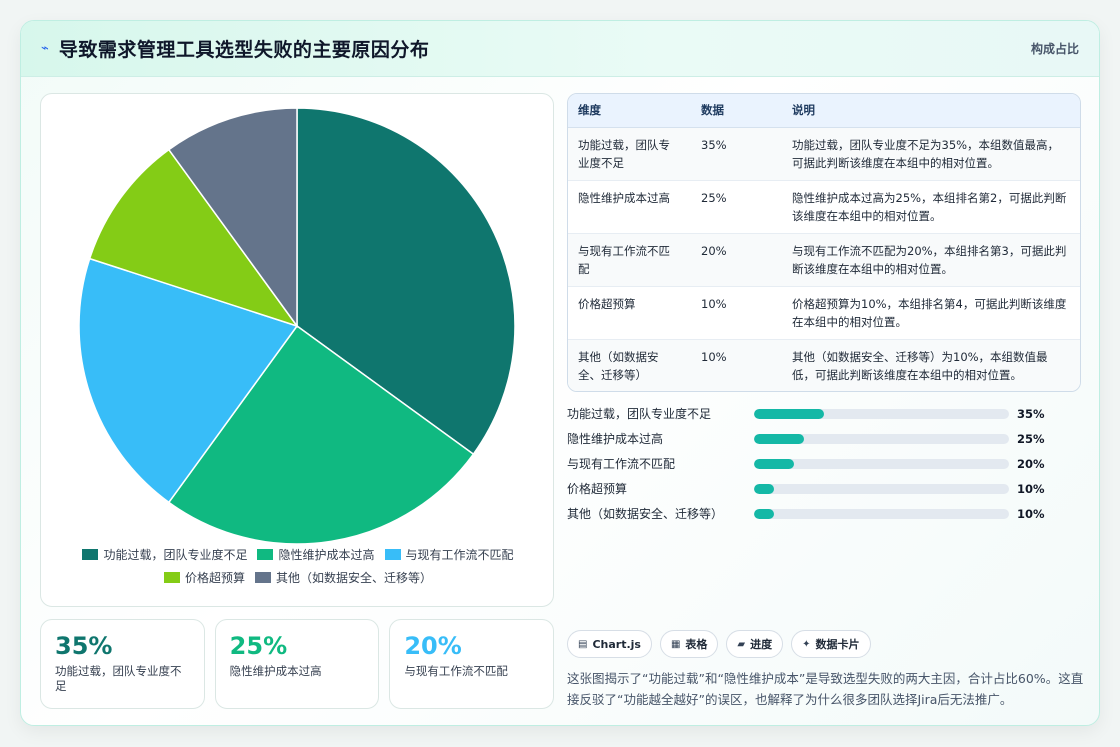  I want to click on tag-list: ▤ Chart.js ▦ 表格 ▰ 进度 ✦ 数据卡片, so click(719, 644).